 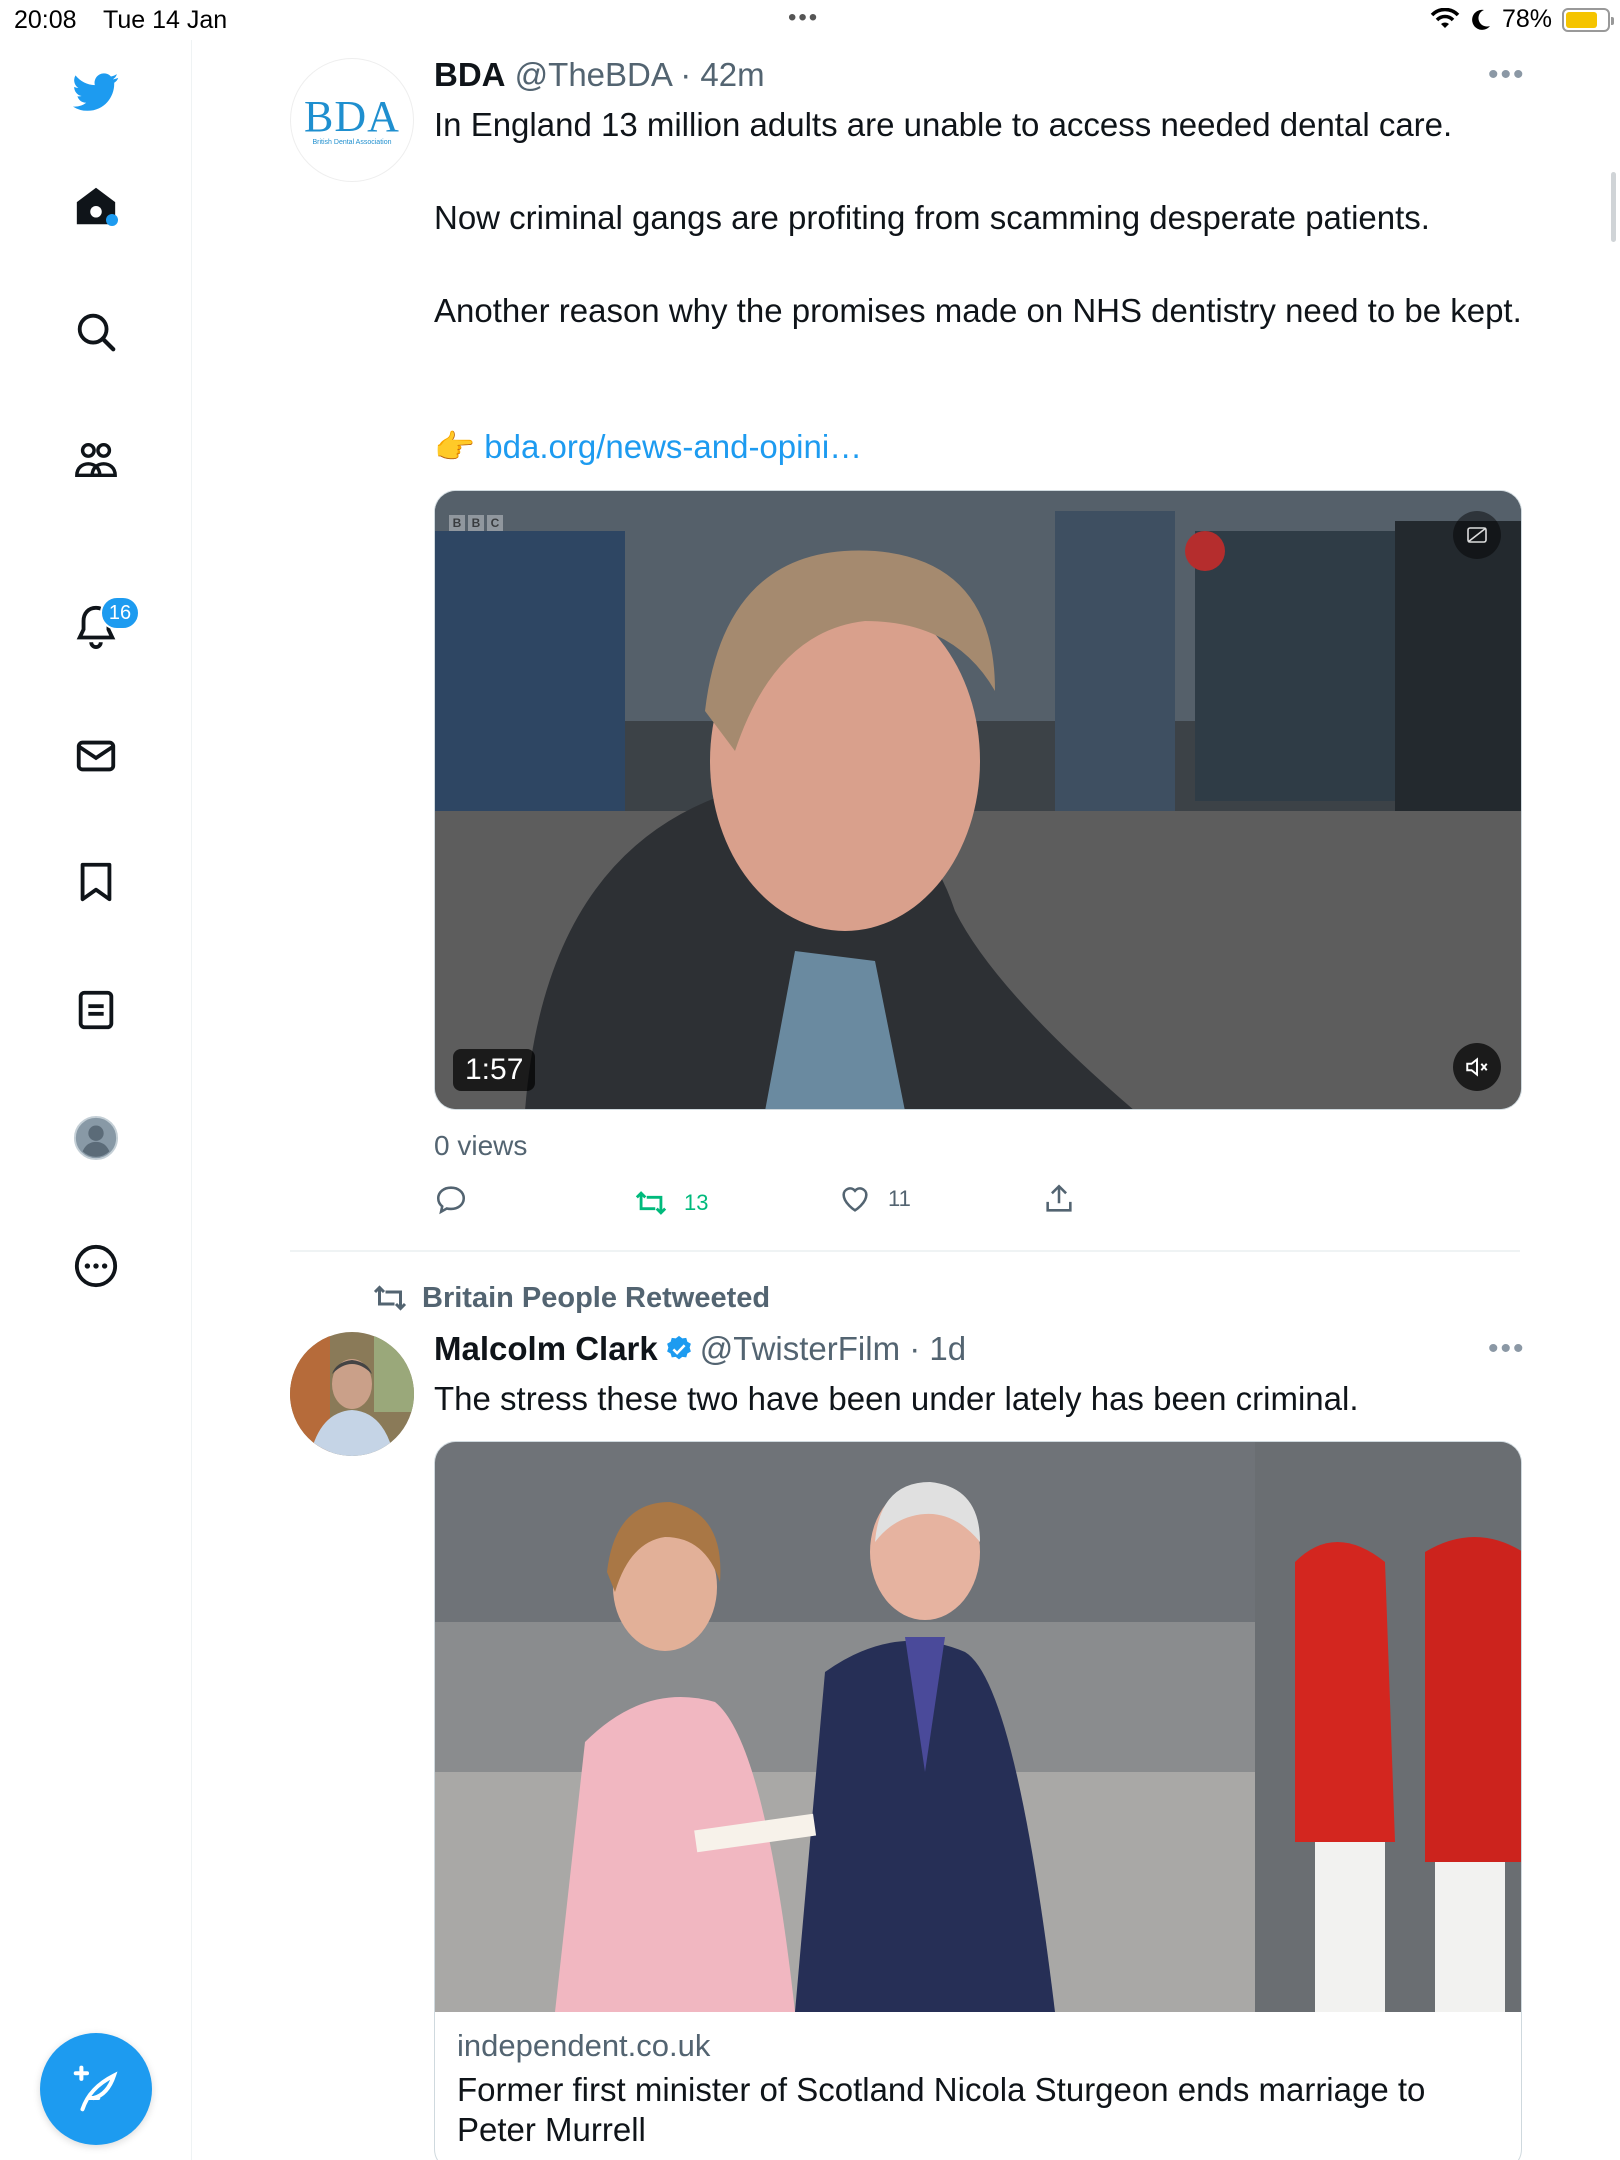 I want to click on sidebar-item-messages, so click(x=96, y=756).